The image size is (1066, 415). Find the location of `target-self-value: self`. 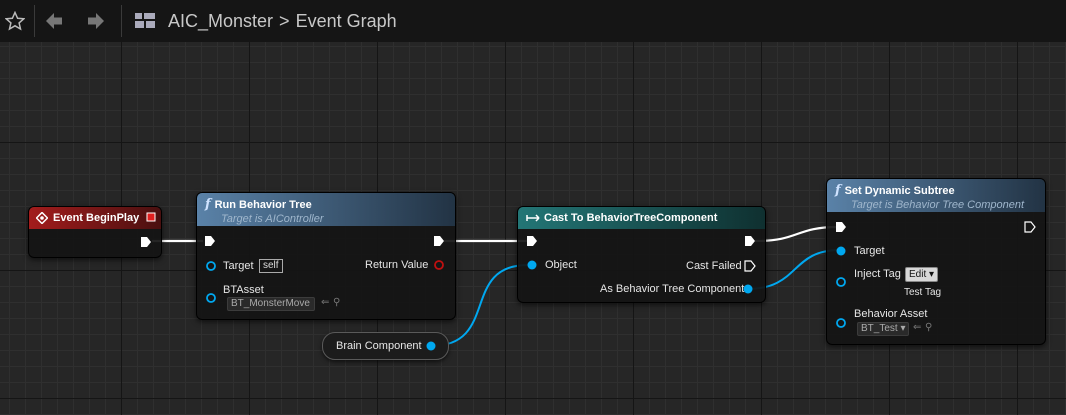

target-self-value: self is located at coordinates (271, 266).